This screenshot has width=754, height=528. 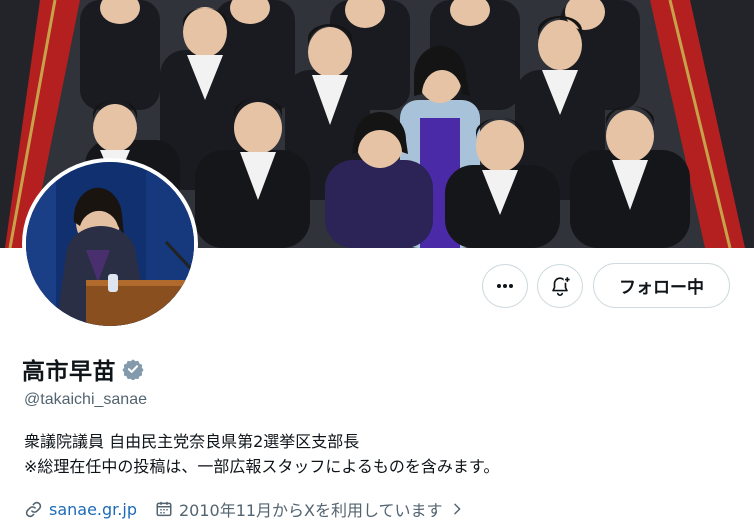 What do you see at coordinates (164, 509) in the screenshot?
I see `calendar-icon` at bounding box center [164, 509].